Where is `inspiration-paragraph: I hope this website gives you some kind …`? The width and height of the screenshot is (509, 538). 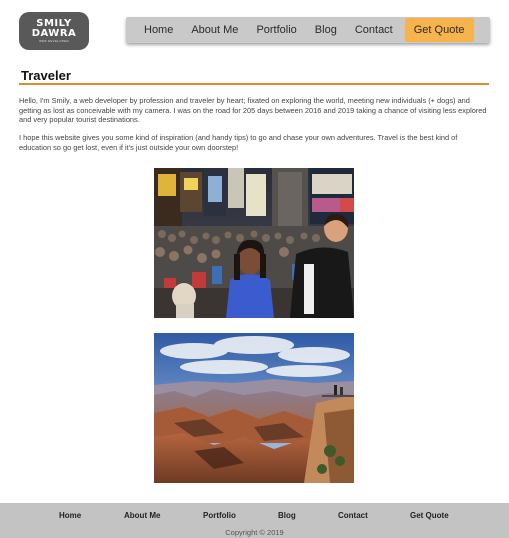
inspiration-paragraph: I hope this website gives you some kind … is located at coordinates (238, 142).